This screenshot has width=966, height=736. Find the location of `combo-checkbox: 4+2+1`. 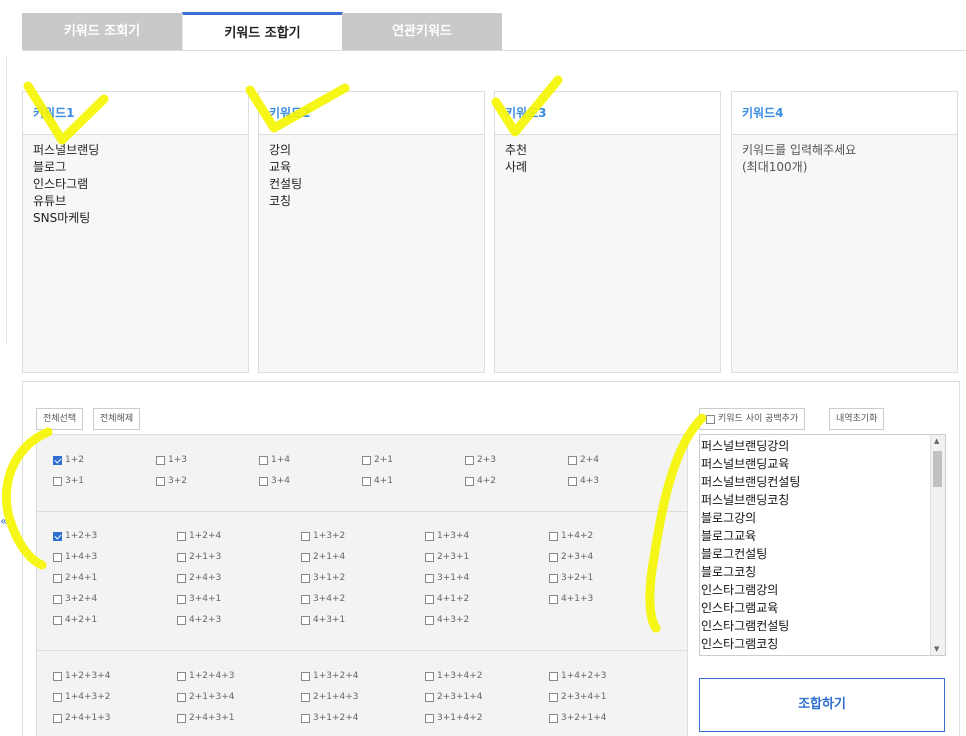

combo-checkbox: 4+2+1 is located at coordinates (75, 620).